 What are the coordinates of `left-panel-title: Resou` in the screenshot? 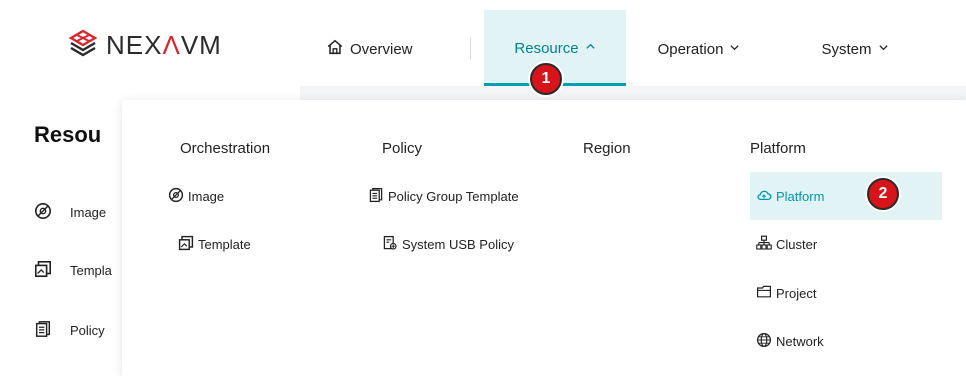 It's located at (68, 134).